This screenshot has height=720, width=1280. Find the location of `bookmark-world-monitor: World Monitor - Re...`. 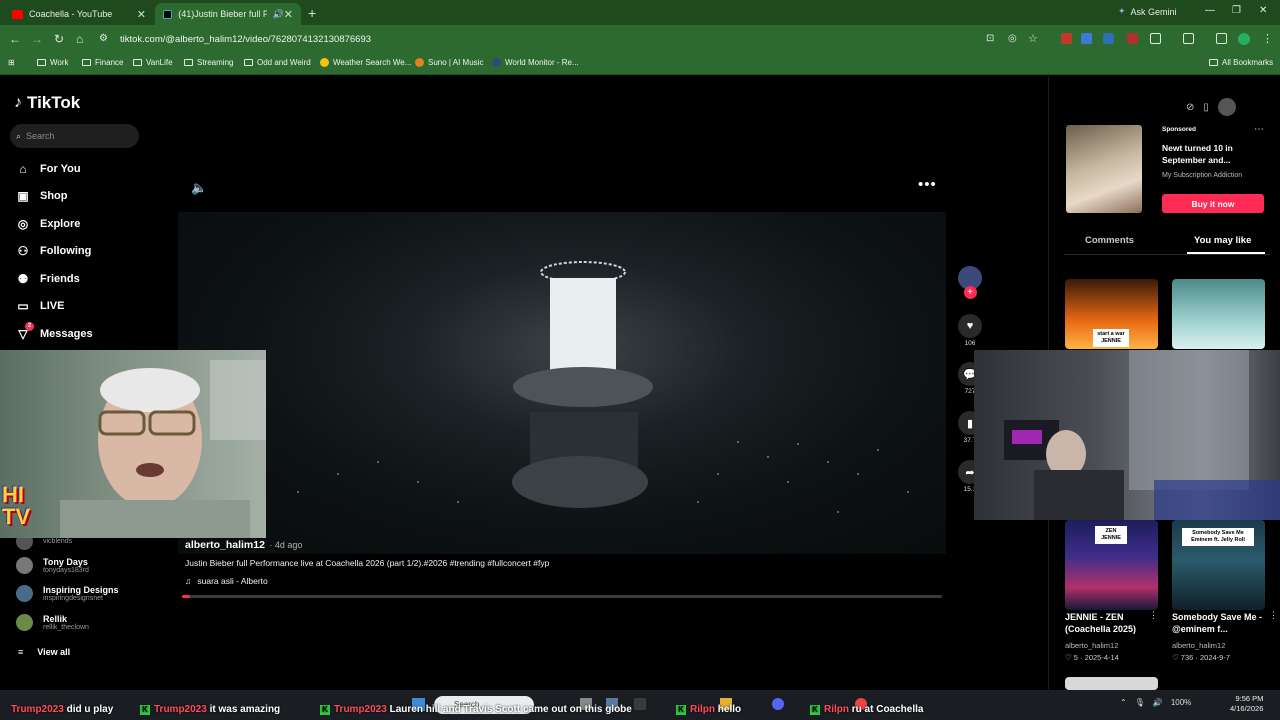

bookmark-world-monitor: World Monitor - Re... is located at coordinates (535, 62).